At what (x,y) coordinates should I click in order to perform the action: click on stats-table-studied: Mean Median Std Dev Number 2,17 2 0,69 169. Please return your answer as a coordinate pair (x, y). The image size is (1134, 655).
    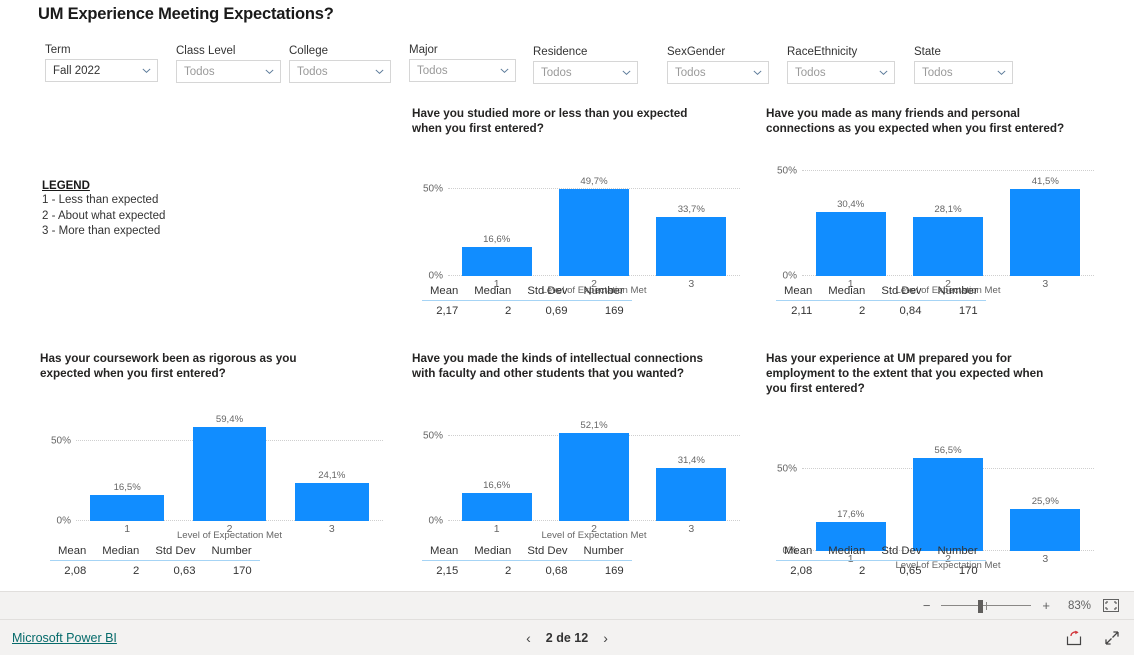
    Looking at the image, I should click on (527, 301).